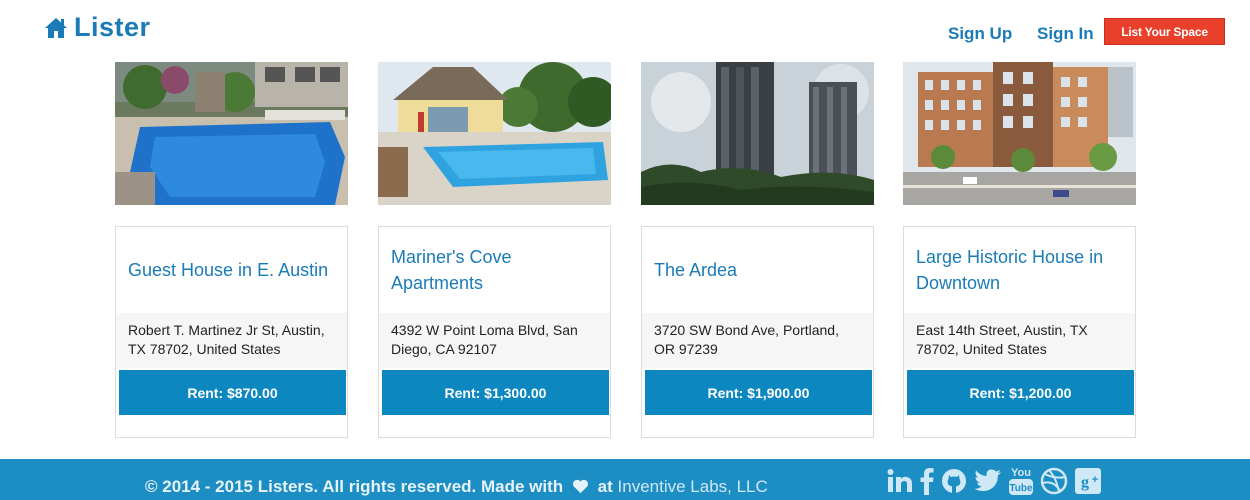  Describe the element at coordinates (232, 392) in the screenshot. I see `rent-button: Rent: $870.00` at that location.